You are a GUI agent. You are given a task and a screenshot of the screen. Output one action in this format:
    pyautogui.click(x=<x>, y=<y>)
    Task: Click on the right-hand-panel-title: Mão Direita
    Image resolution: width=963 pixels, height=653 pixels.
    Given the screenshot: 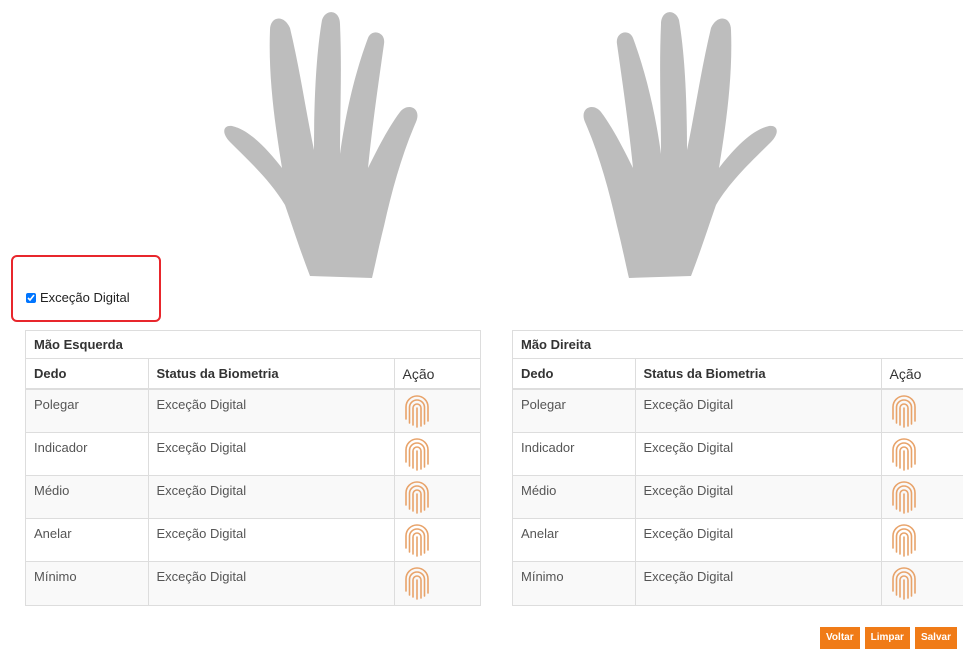 What is the action you would take?
    pyautogui.click(x=738, y=345)
    